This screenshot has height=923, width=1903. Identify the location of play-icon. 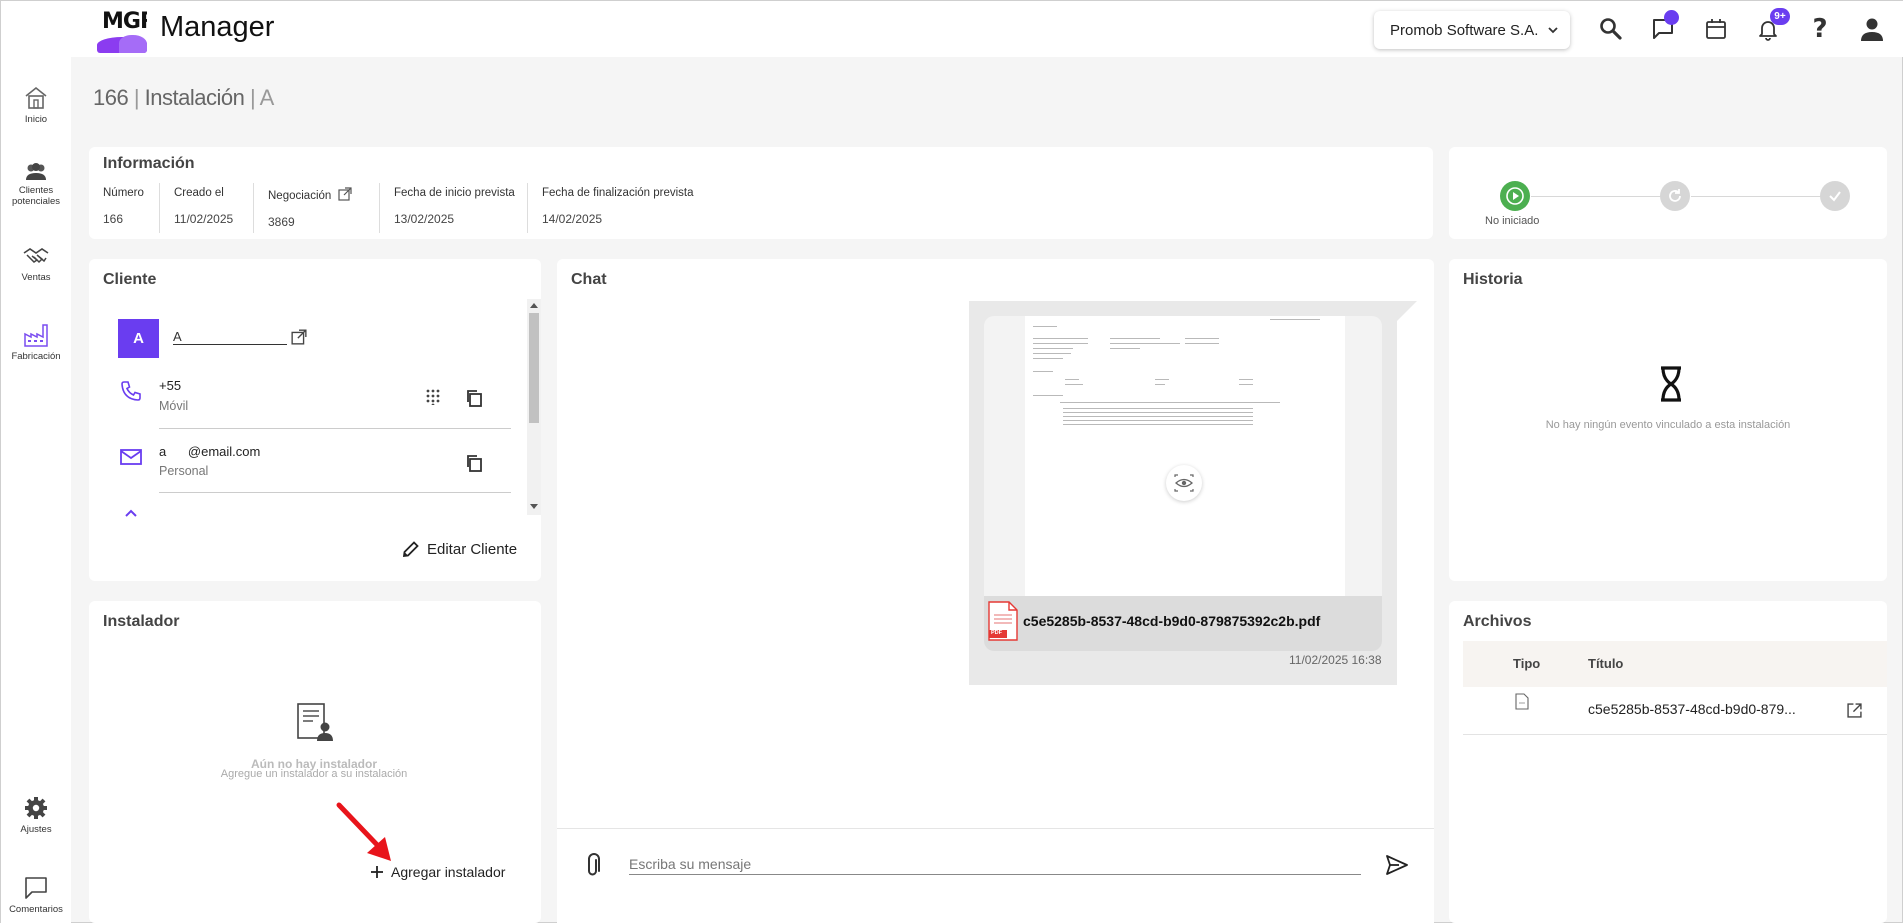
(1515, 196).